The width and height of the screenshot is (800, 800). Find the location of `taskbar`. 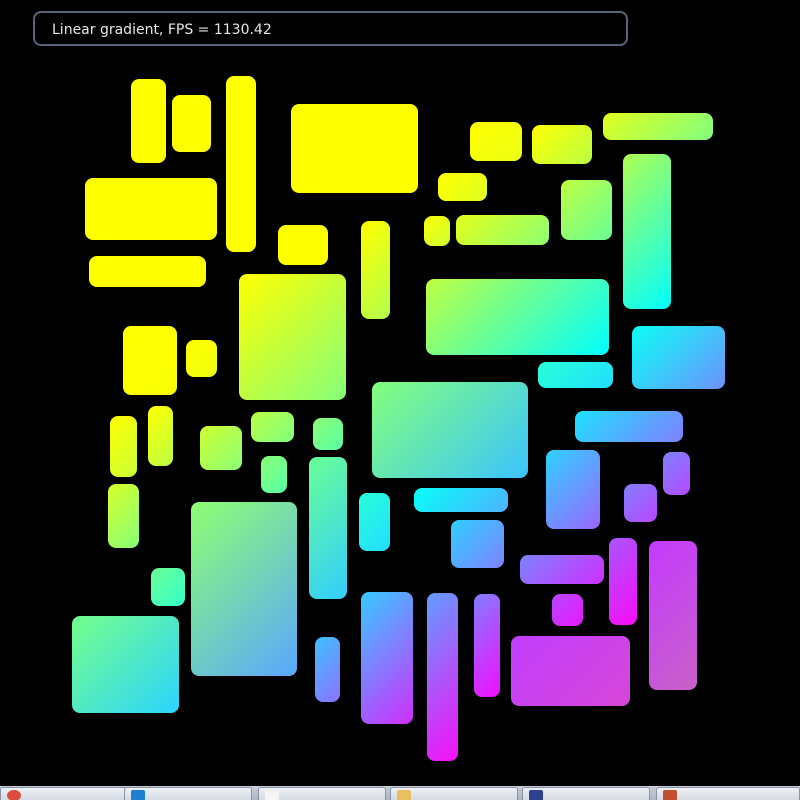

taskbar is located at coordinates (400, 793).